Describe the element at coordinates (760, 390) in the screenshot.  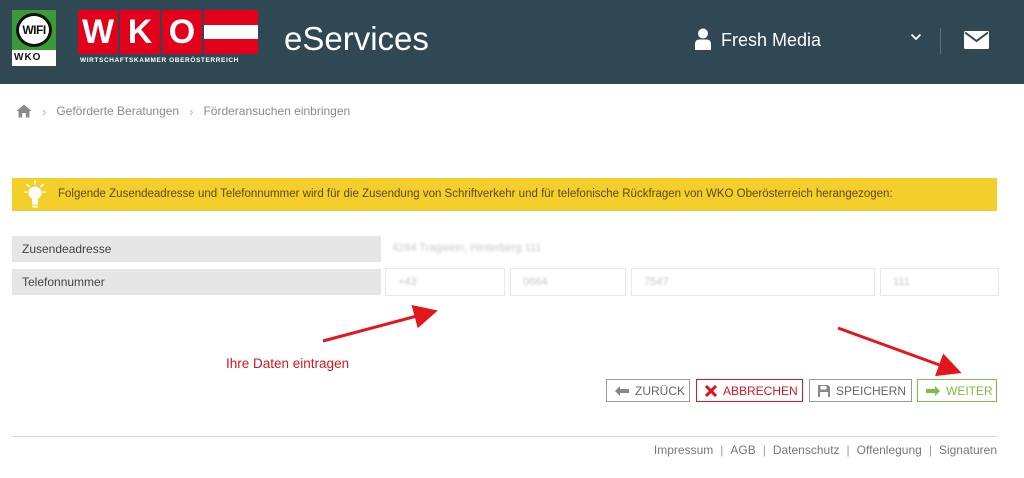
I see `cancel-button-label: ABBRECHEN` at that location.